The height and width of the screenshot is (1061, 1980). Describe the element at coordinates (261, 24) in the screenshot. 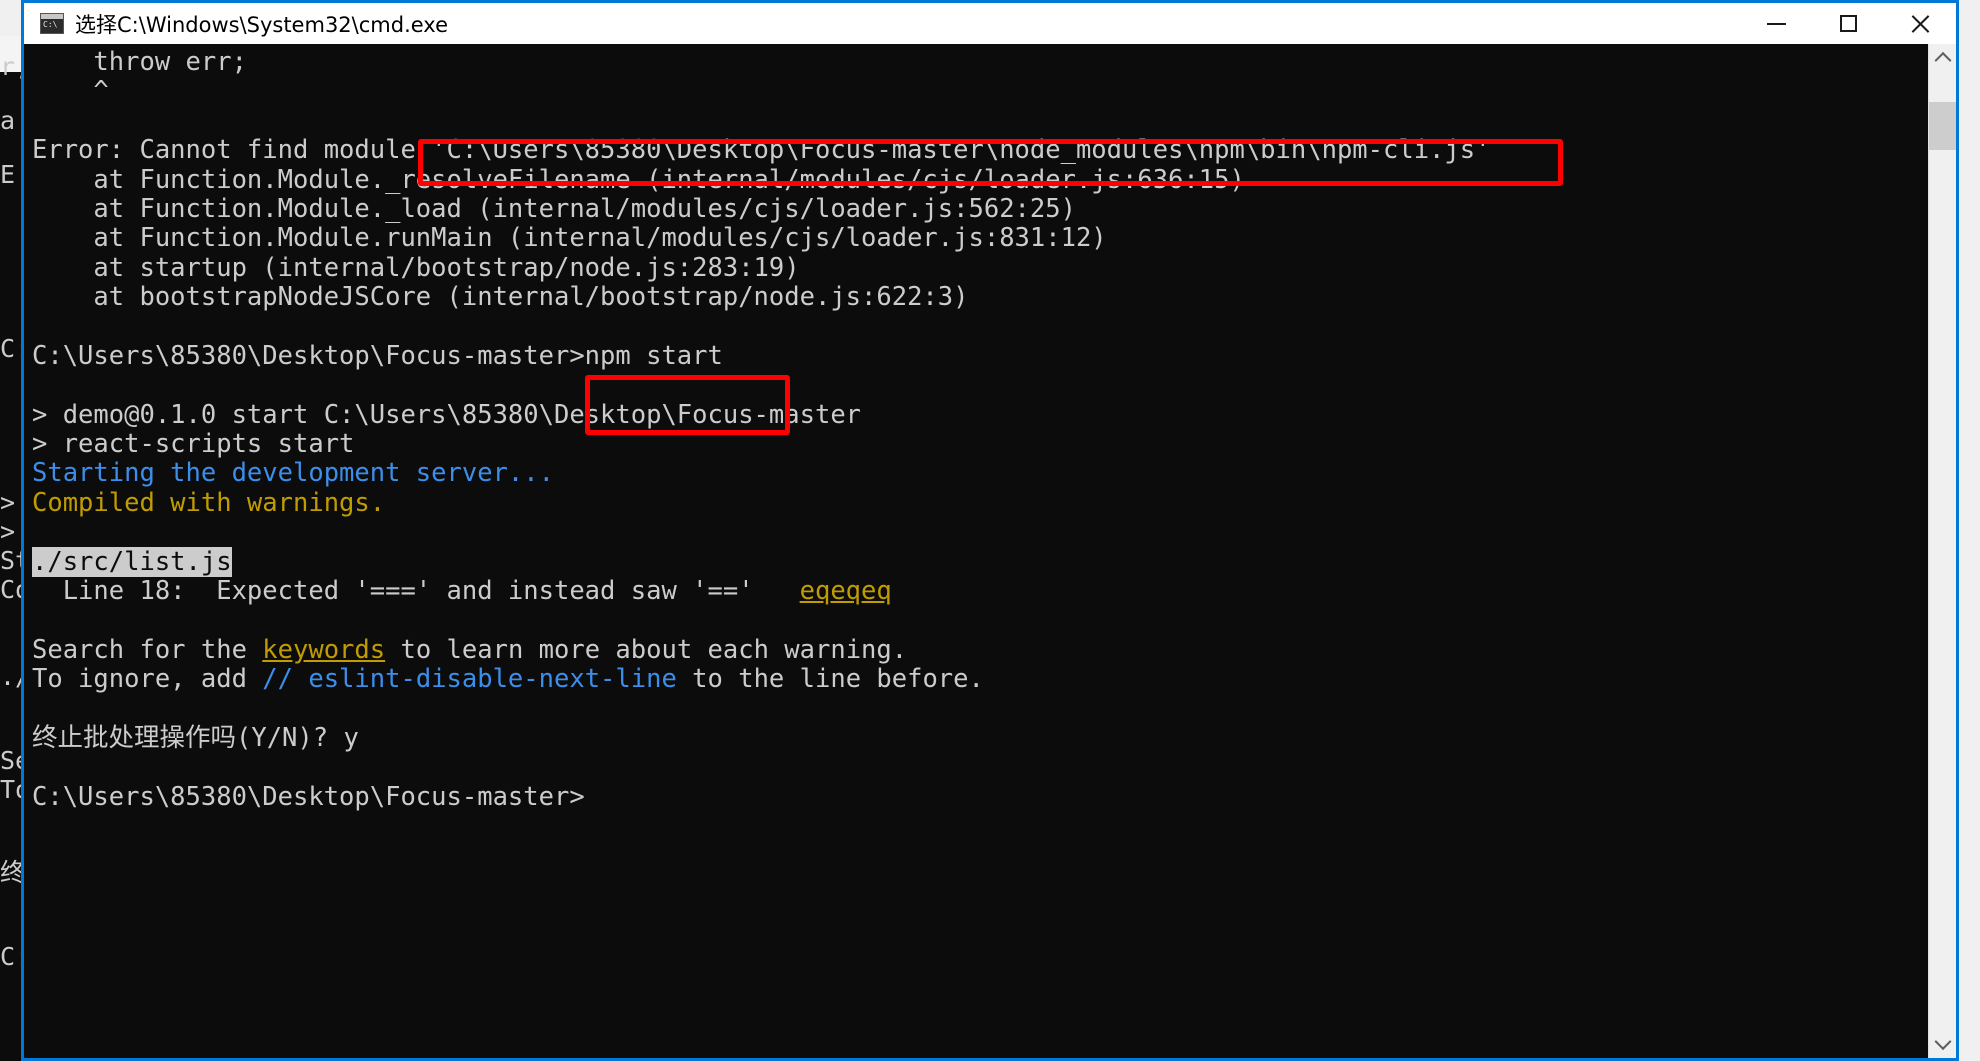

I see `window-title: 选择C:\Windows\System32\cmd.exe` at that location.